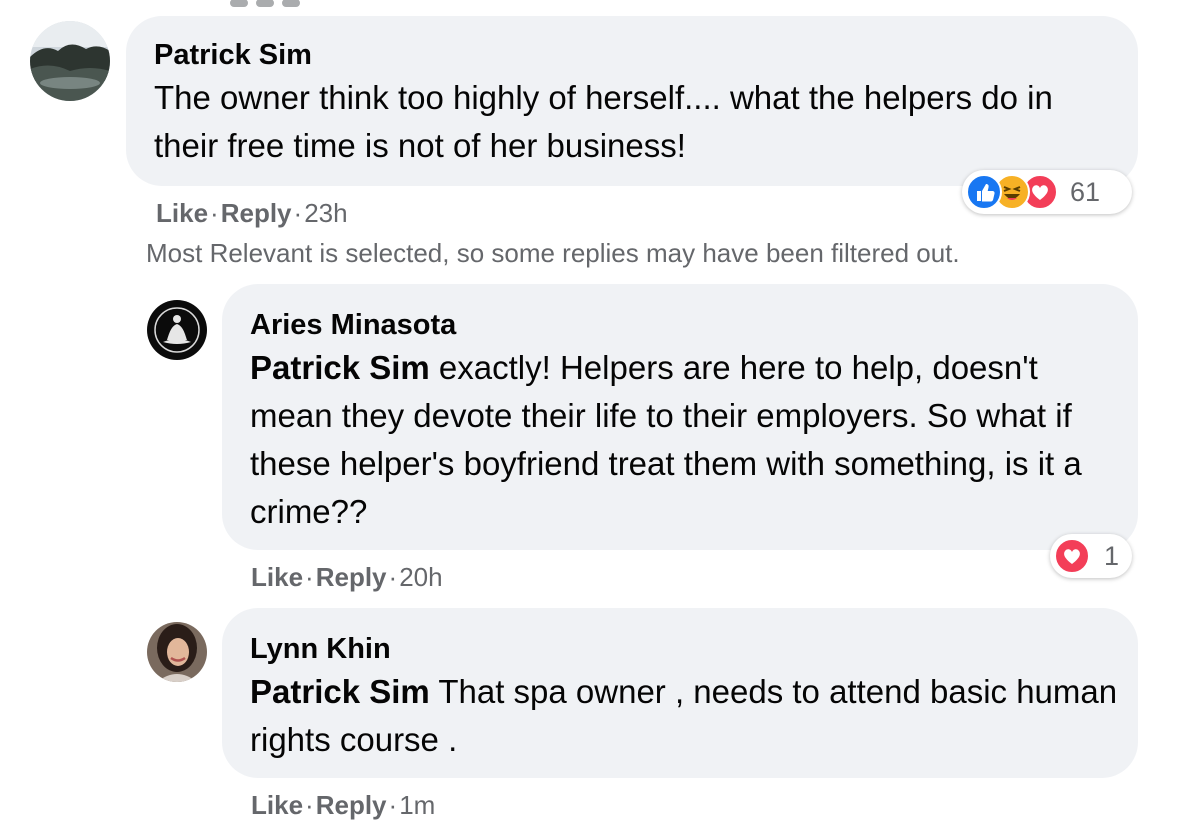 This screenshot has width=1200, height=823. What do you see at coordinates (984, 192) in the screenshot?
I see `like-icon` at bounding box center [984, 192].